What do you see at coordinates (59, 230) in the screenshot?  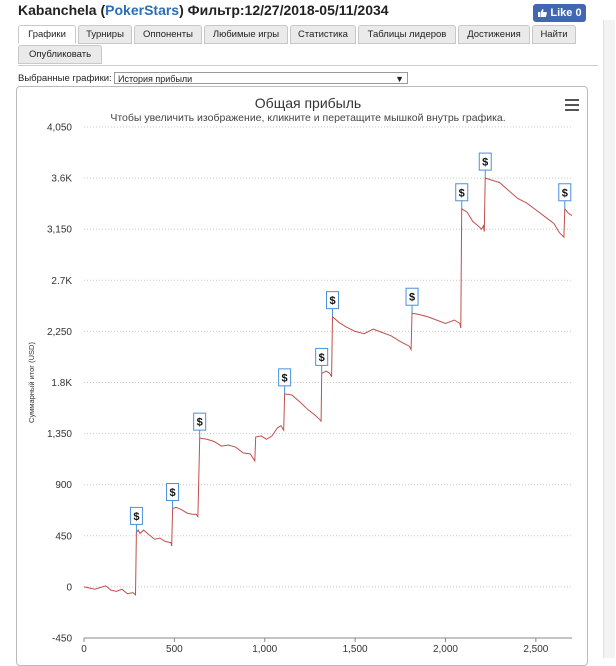 I see `y-tick-label: 3,150` at bounding box center [59, 230].